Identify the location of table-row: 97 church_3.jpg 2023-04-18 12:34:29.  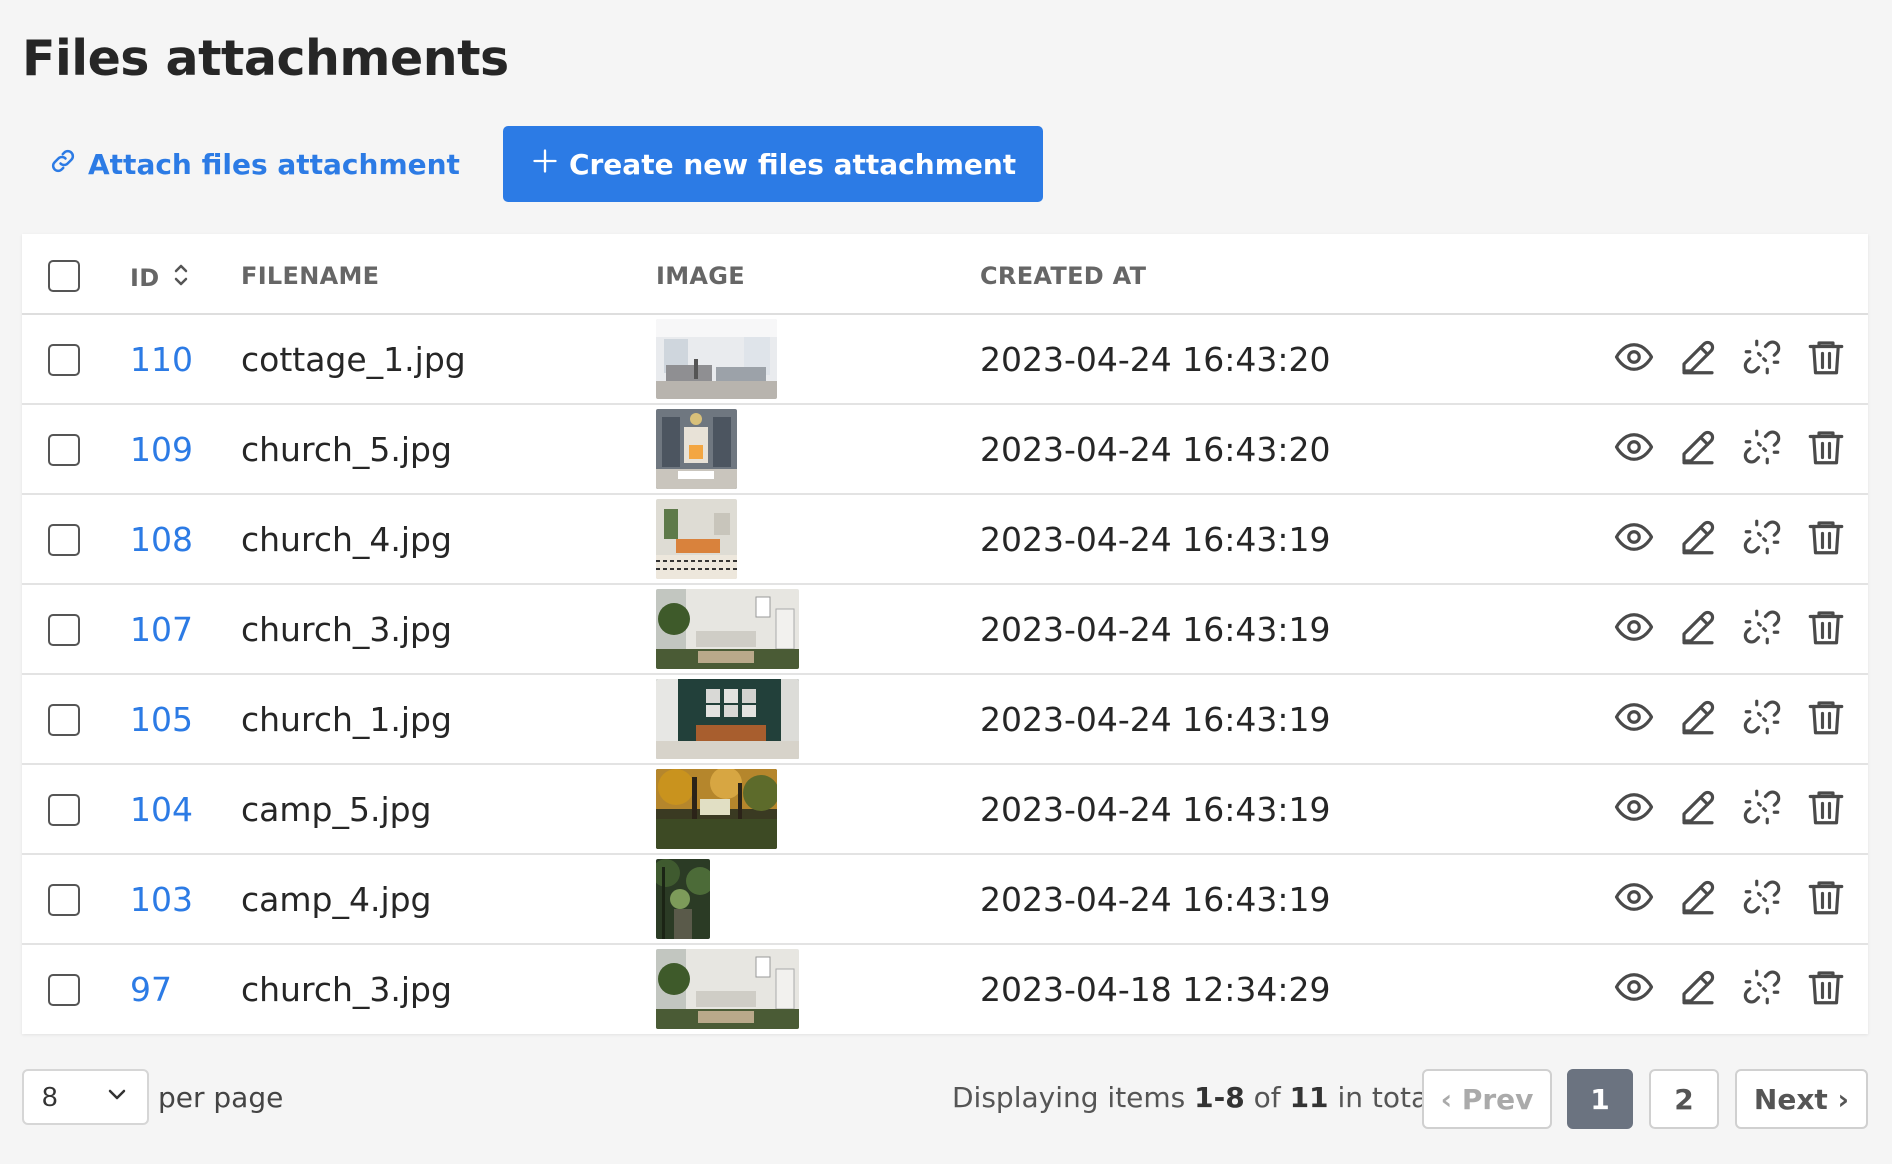
(945, 990).